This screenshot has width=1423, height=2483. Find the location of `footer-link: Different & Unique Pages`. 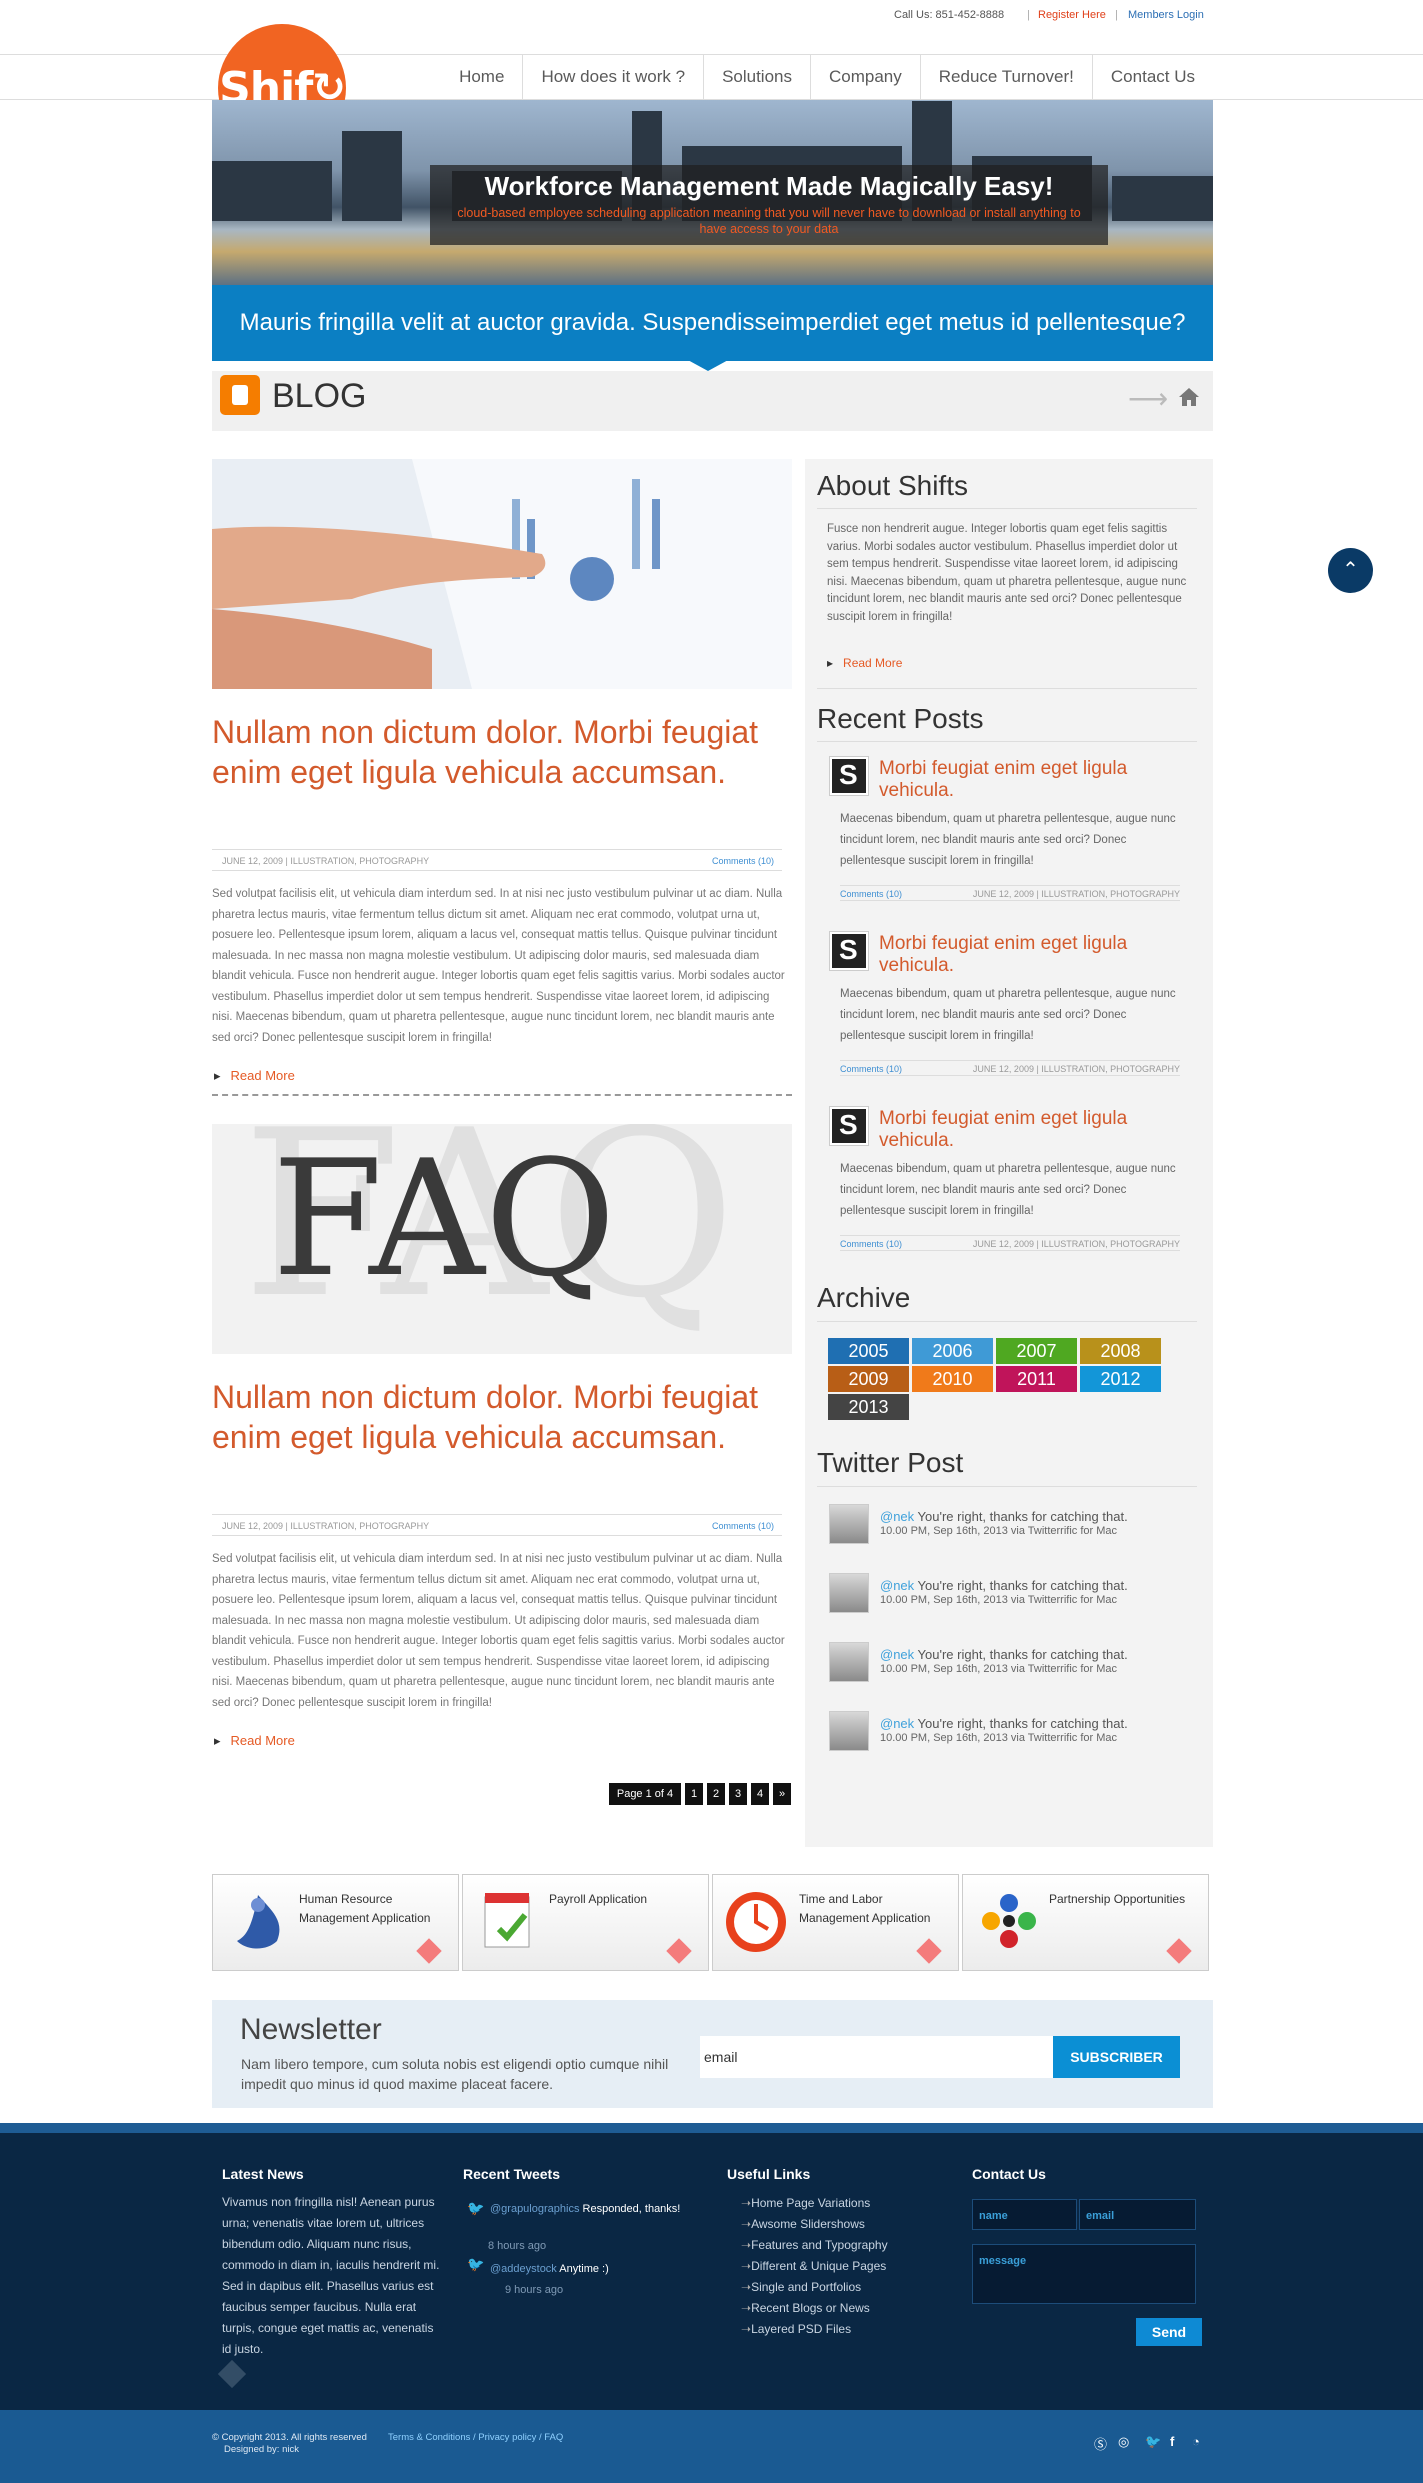

footer-link: Different & Unique Pages is located at coordinates (813, 2266).